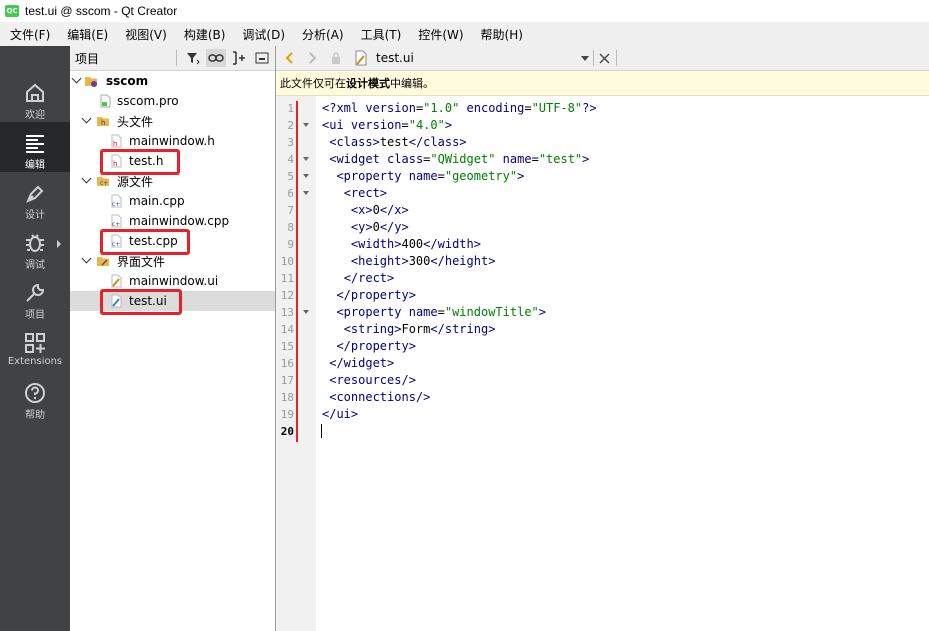 Image resolution: width=929 pixels, height=631 pixels. What do you see at coordinates (135, 121) in the screenshot?
I see `tree-folder-label: 头文件` at bounding box center [135, 121].